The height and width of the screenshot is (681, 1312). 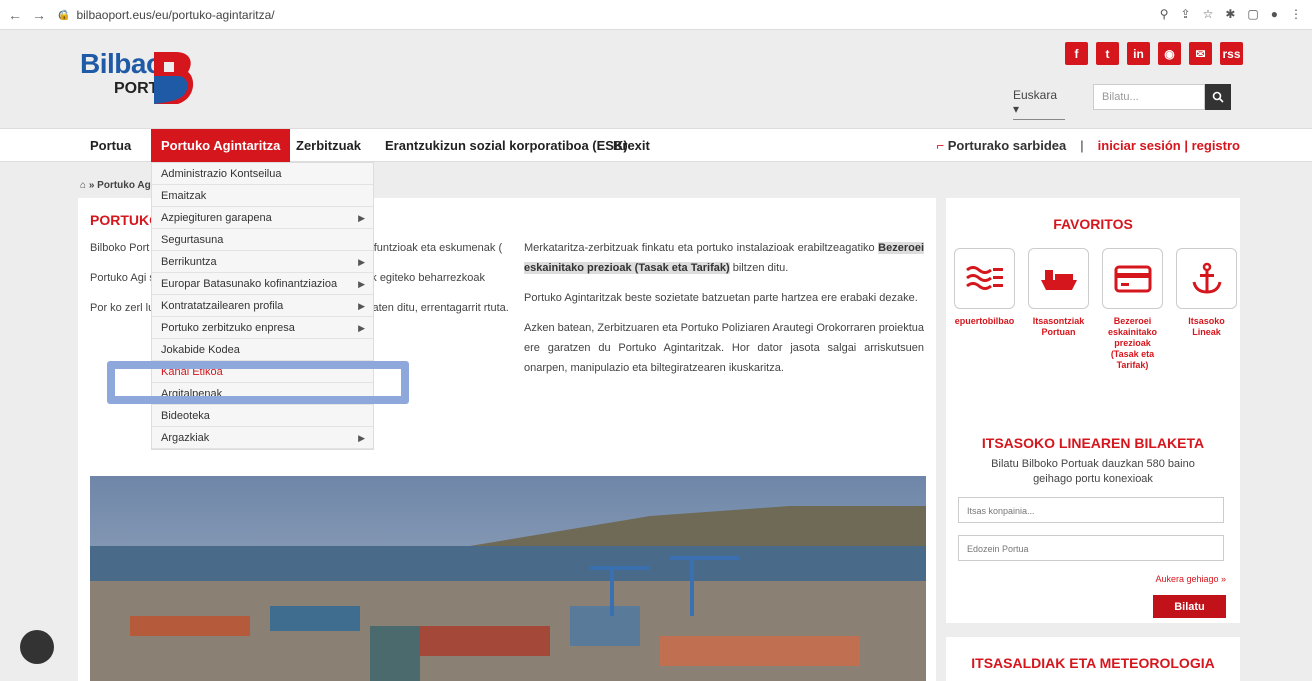 What do you see at coordinates (678, 15) in the screenshot?
I see `address-bar: 🔒 bilbaoport.eus/eu/portuko-agintaritza/` at bounding box center [678, 15].